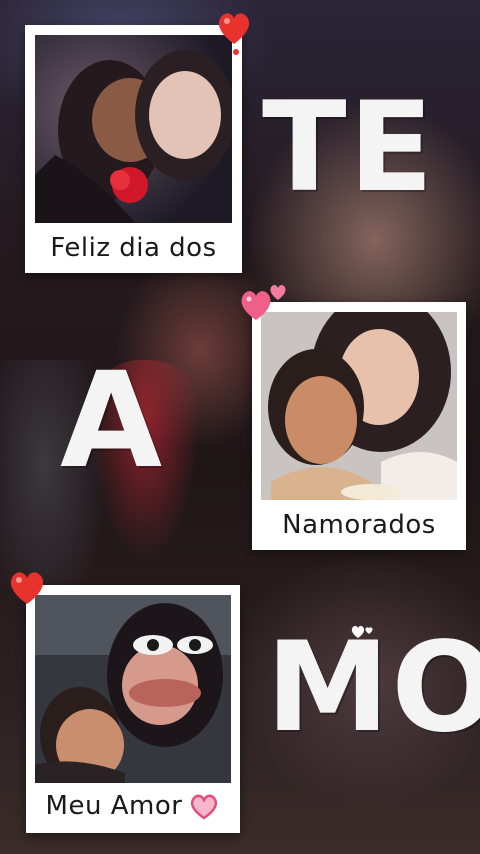 The image size is (480, 854). What do you see at coordinates (112, 421) in the screenshot?
I see `headline-a: A` at bounding box center [112, 421].